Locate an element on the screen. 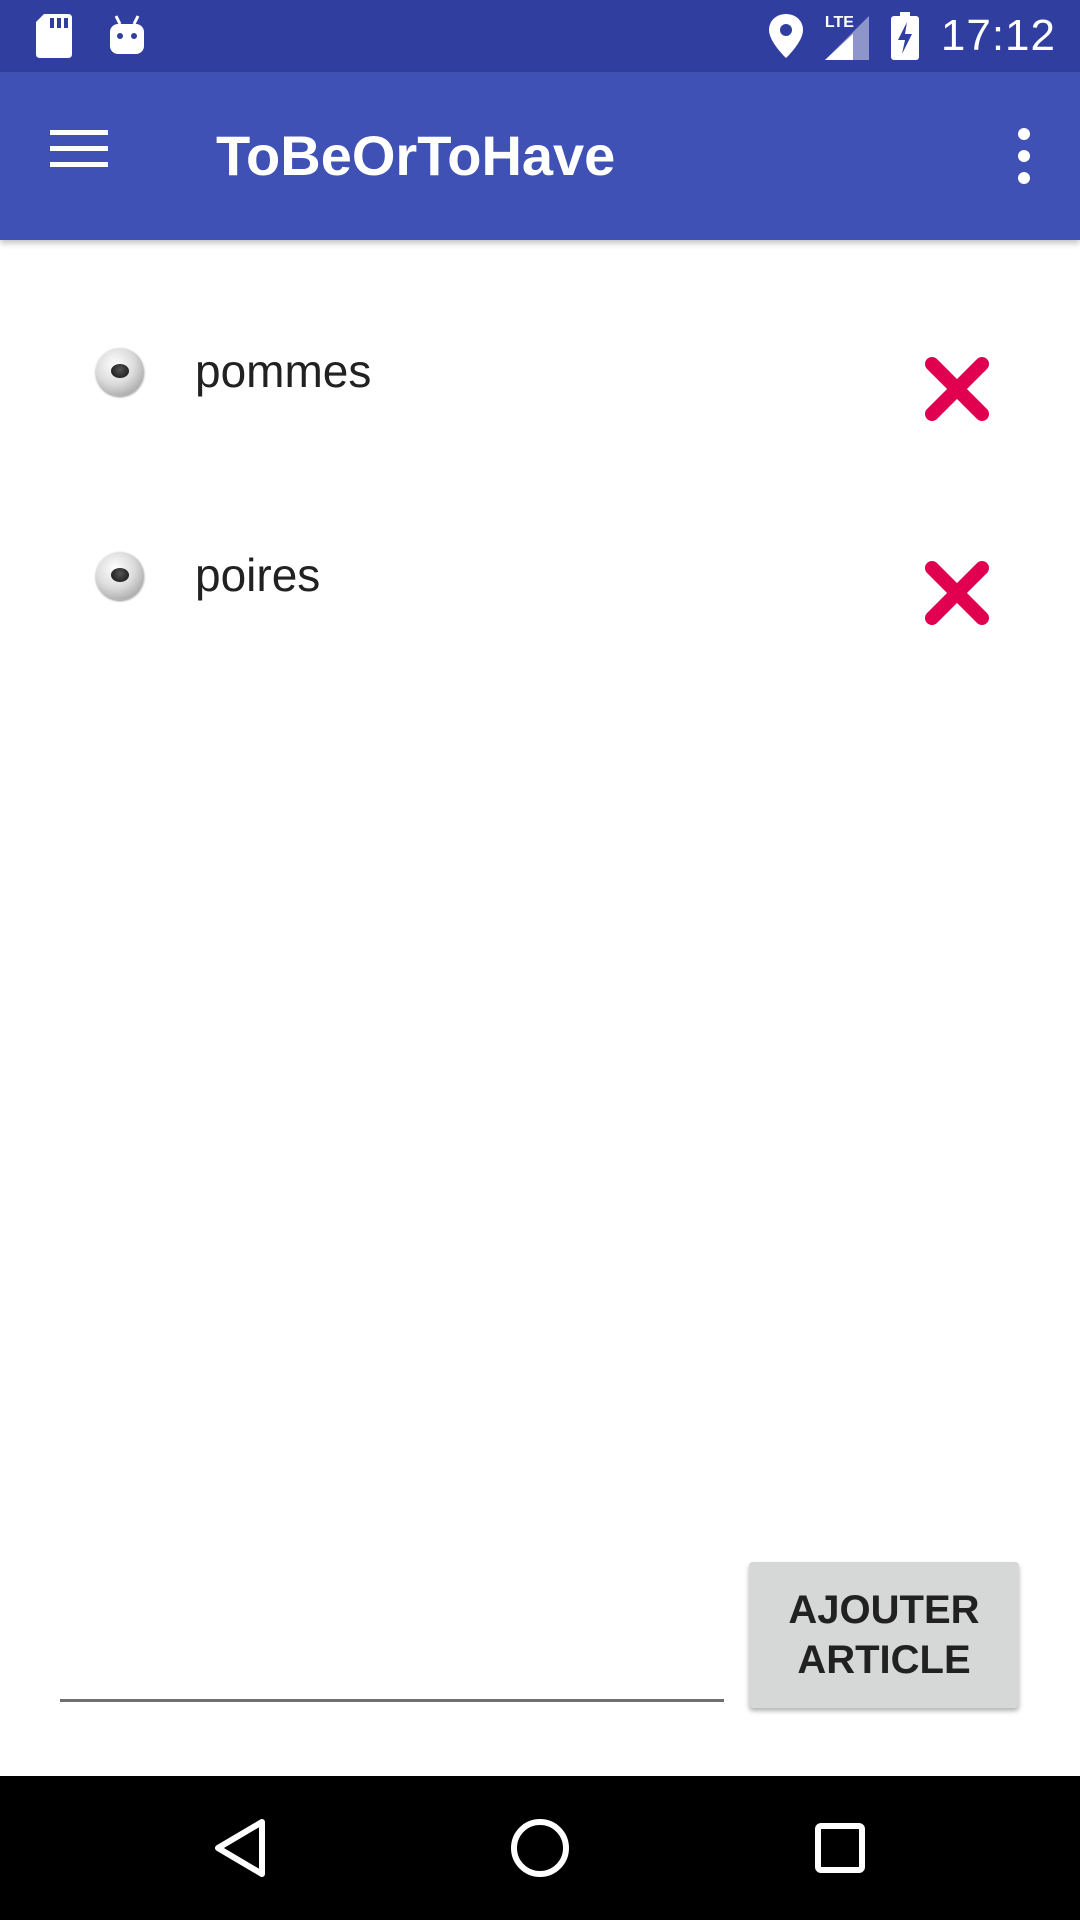  home-button is located at coordinates (540, 1848).